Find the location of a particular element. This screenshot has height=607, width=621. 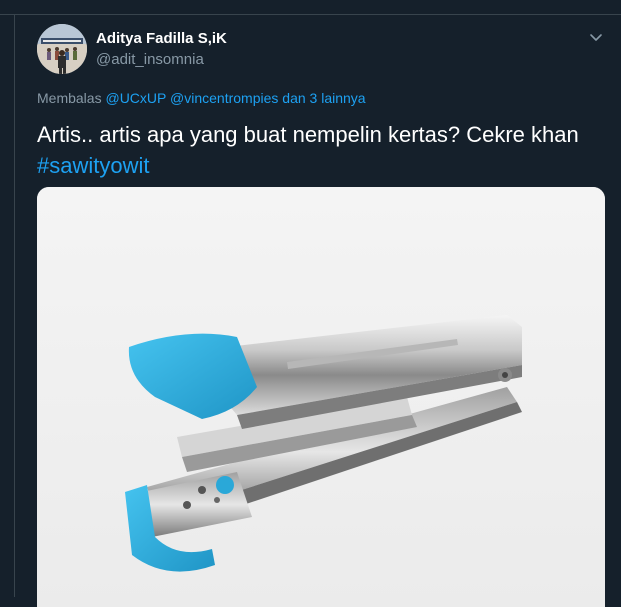

author-display-name: Aditya Fadilla S,iK is located at coordinates (161, 38).